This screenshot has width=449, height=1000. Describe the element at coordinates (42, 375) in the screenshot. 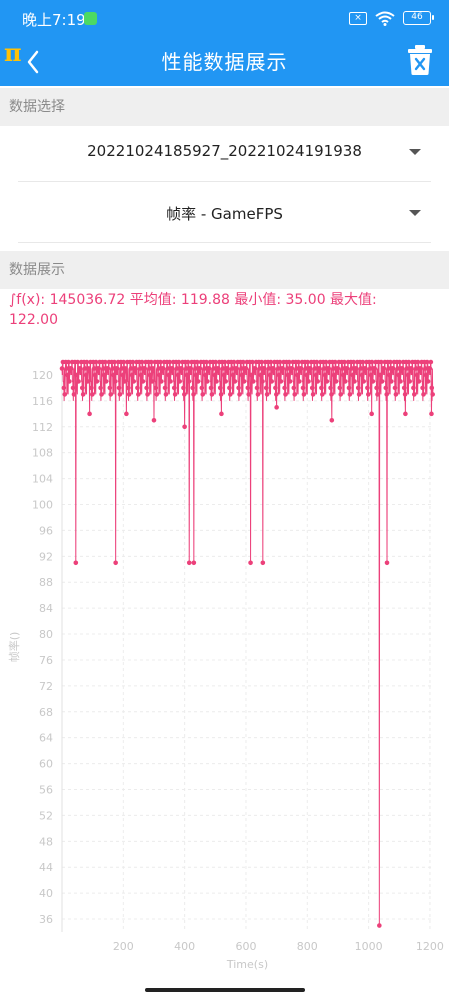

I see `y-tick-label: 120` at that location.